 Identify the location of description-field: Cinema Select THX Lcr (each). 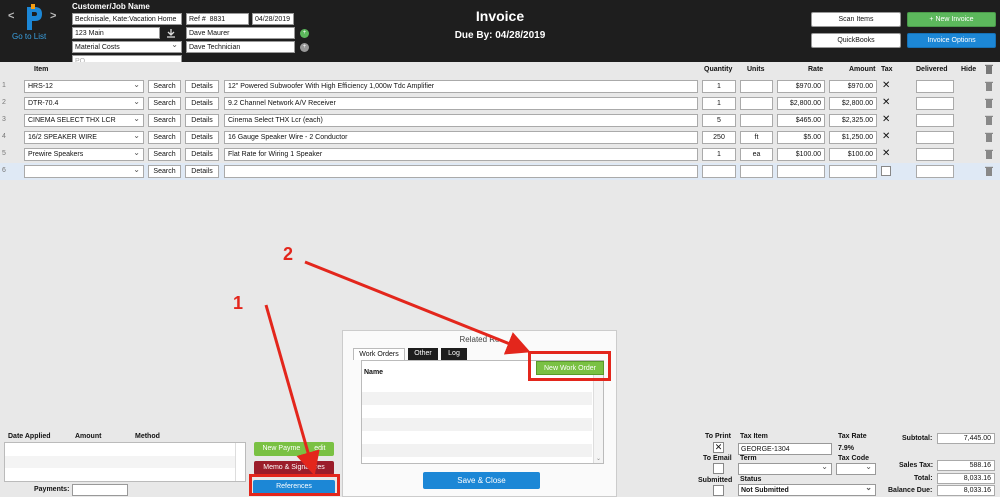
(461, 120).